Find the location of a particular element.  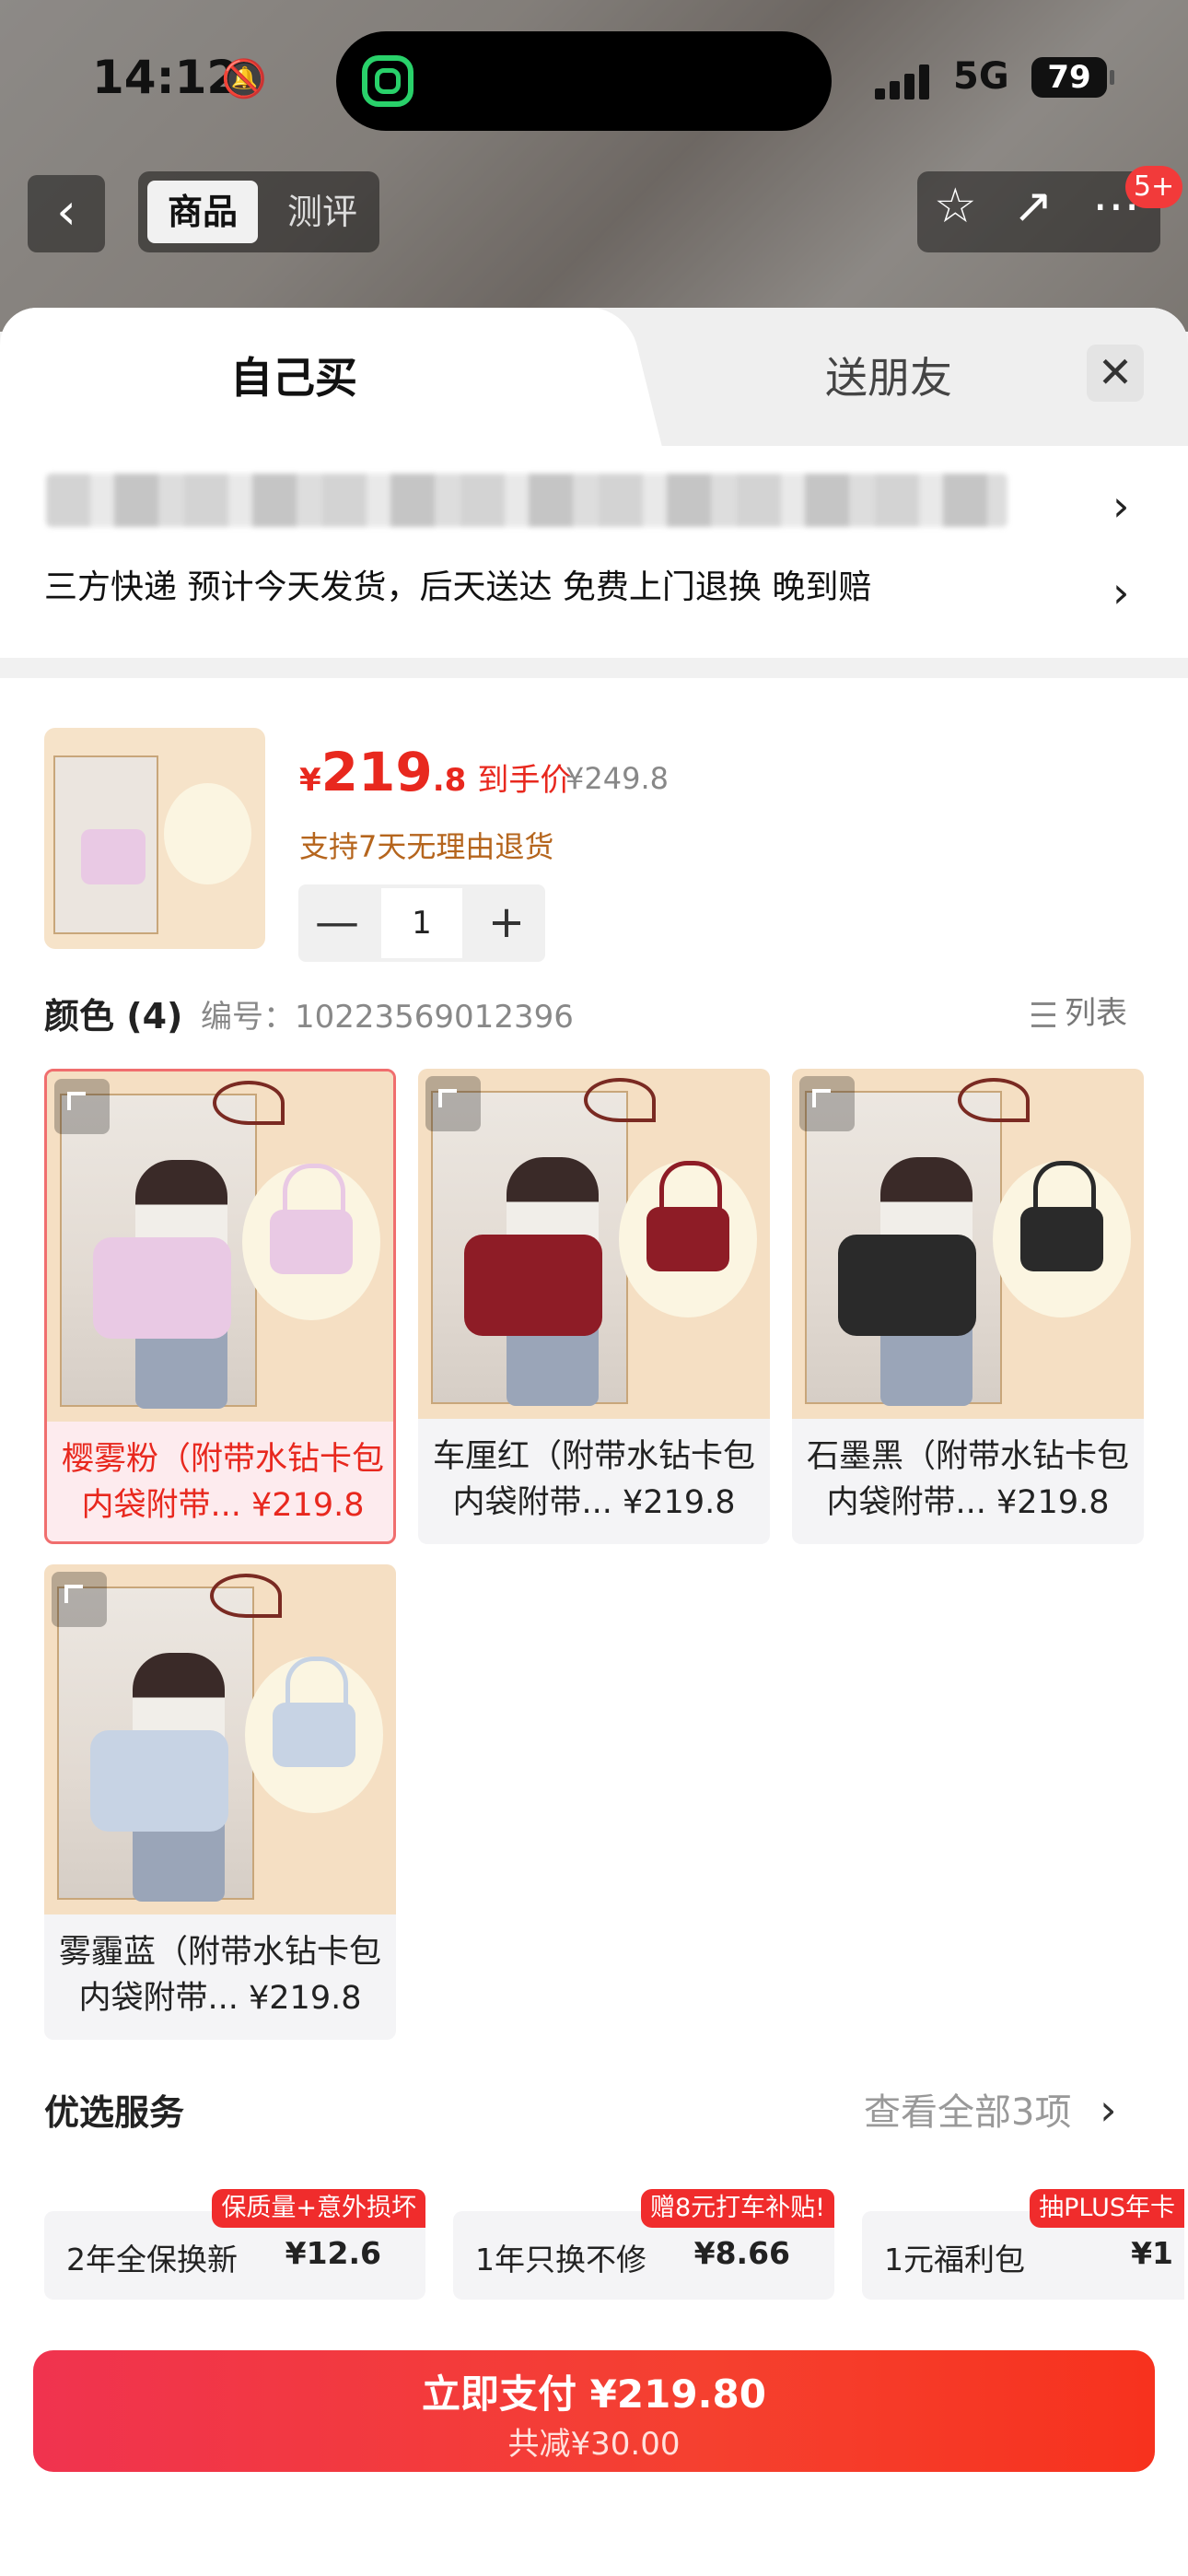

battery-icon: 79 is located at coordinates (1072, 77).